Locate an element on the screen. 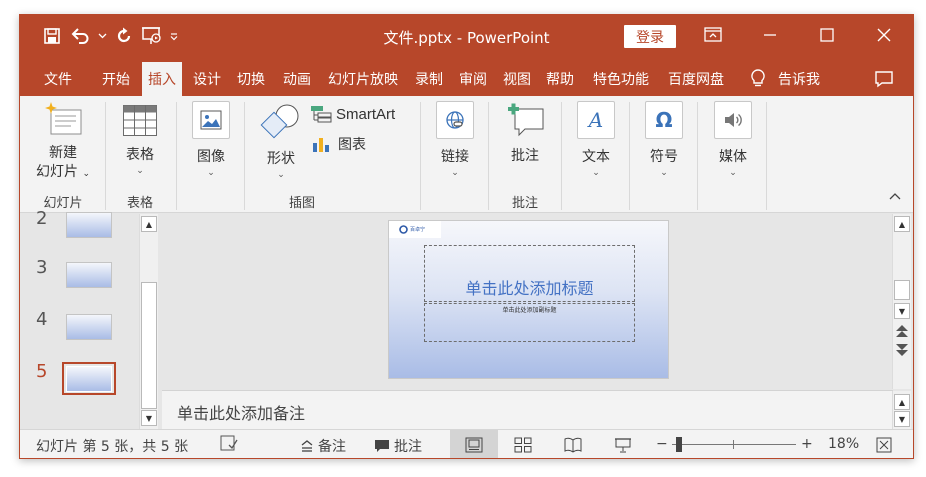 The height and width of the screenshot is (477, 926). comment-icon is located at coordinates (382, 446).